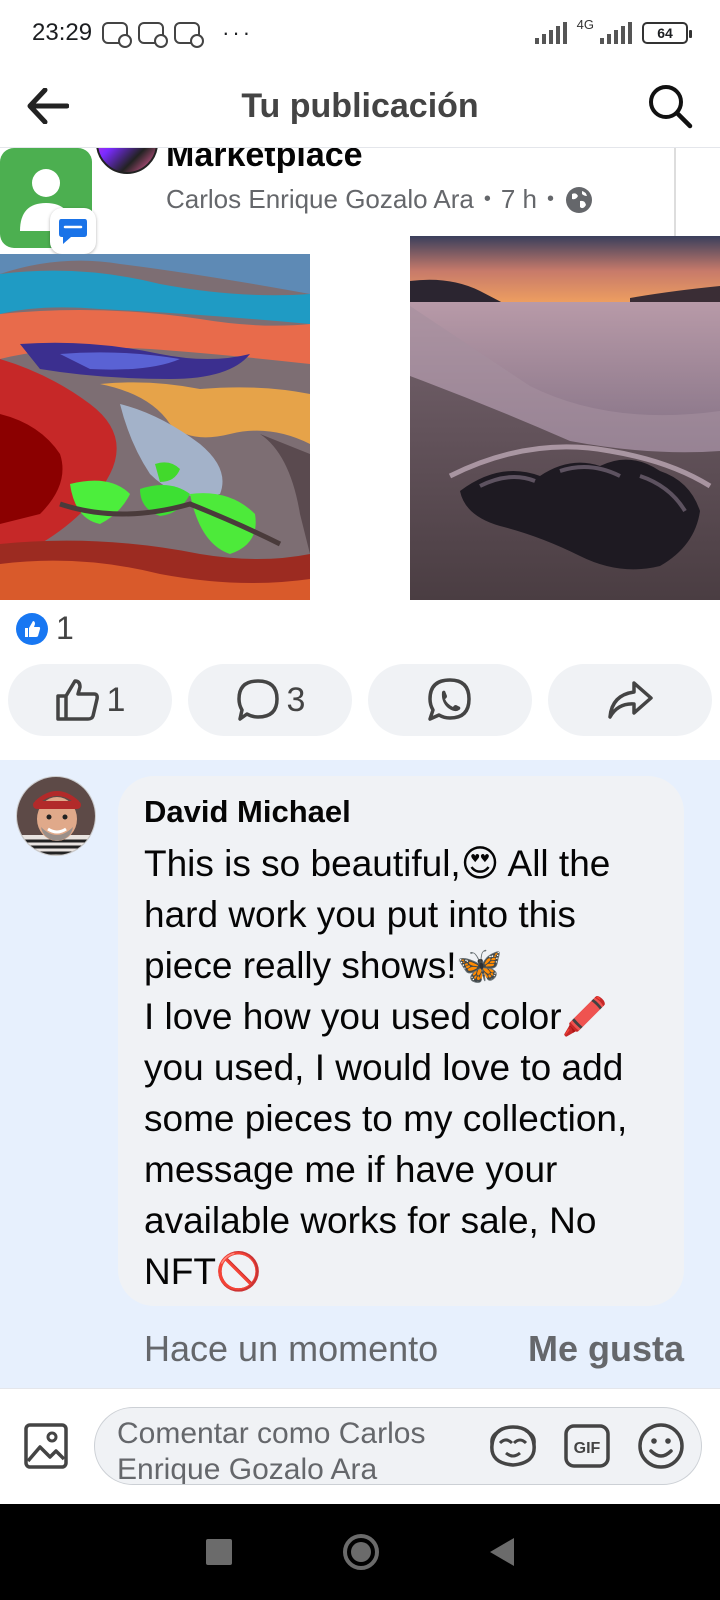 The height and width of the screenshot is (1600, 720). I want to click on abstract-artwork-image, so click(155, 427).